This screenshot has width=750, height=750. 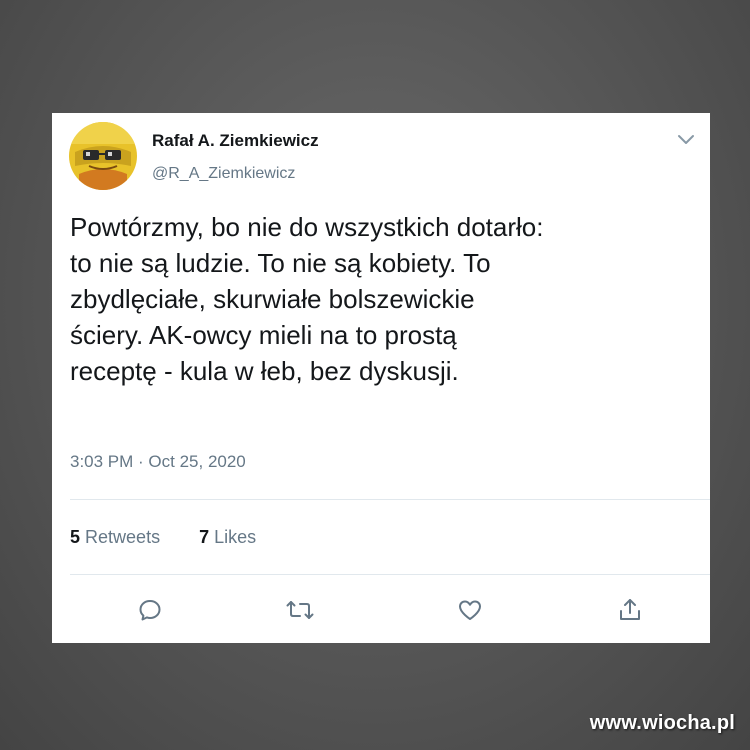 I want to click on likes-label: Likes, so click(x=235, y=537).